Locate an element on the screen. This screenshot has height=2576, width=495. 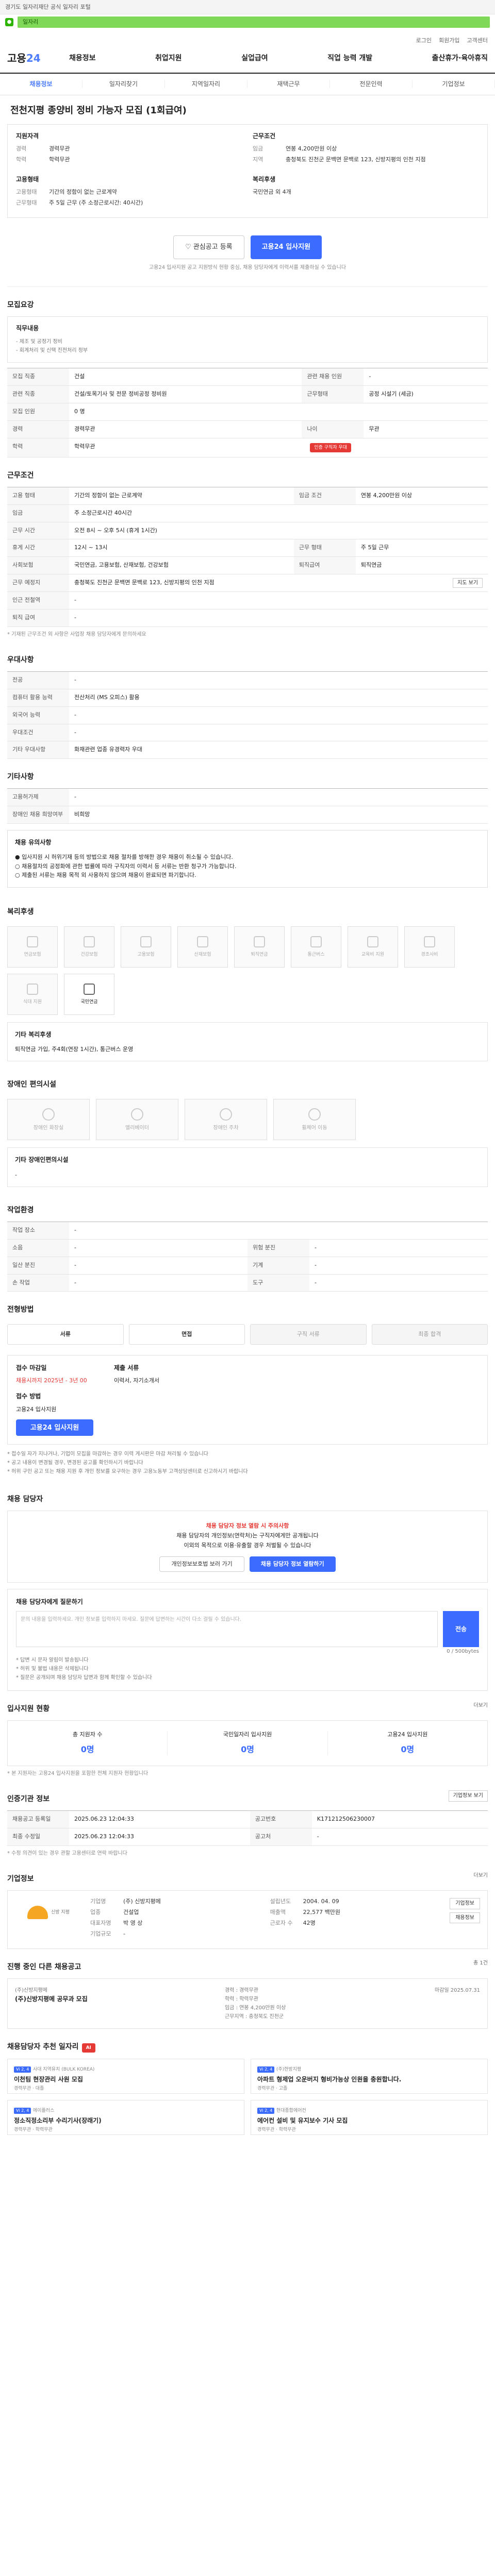
signup-link: 회원가입 is located at coordinates (449, 41).